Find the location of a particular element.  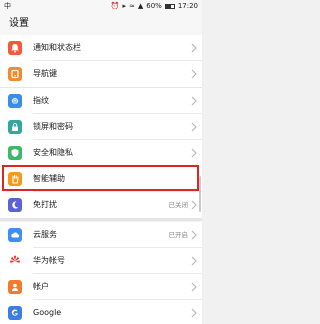

settings-item-label: 锁屏和密码 is located at coordinates (53, 126).